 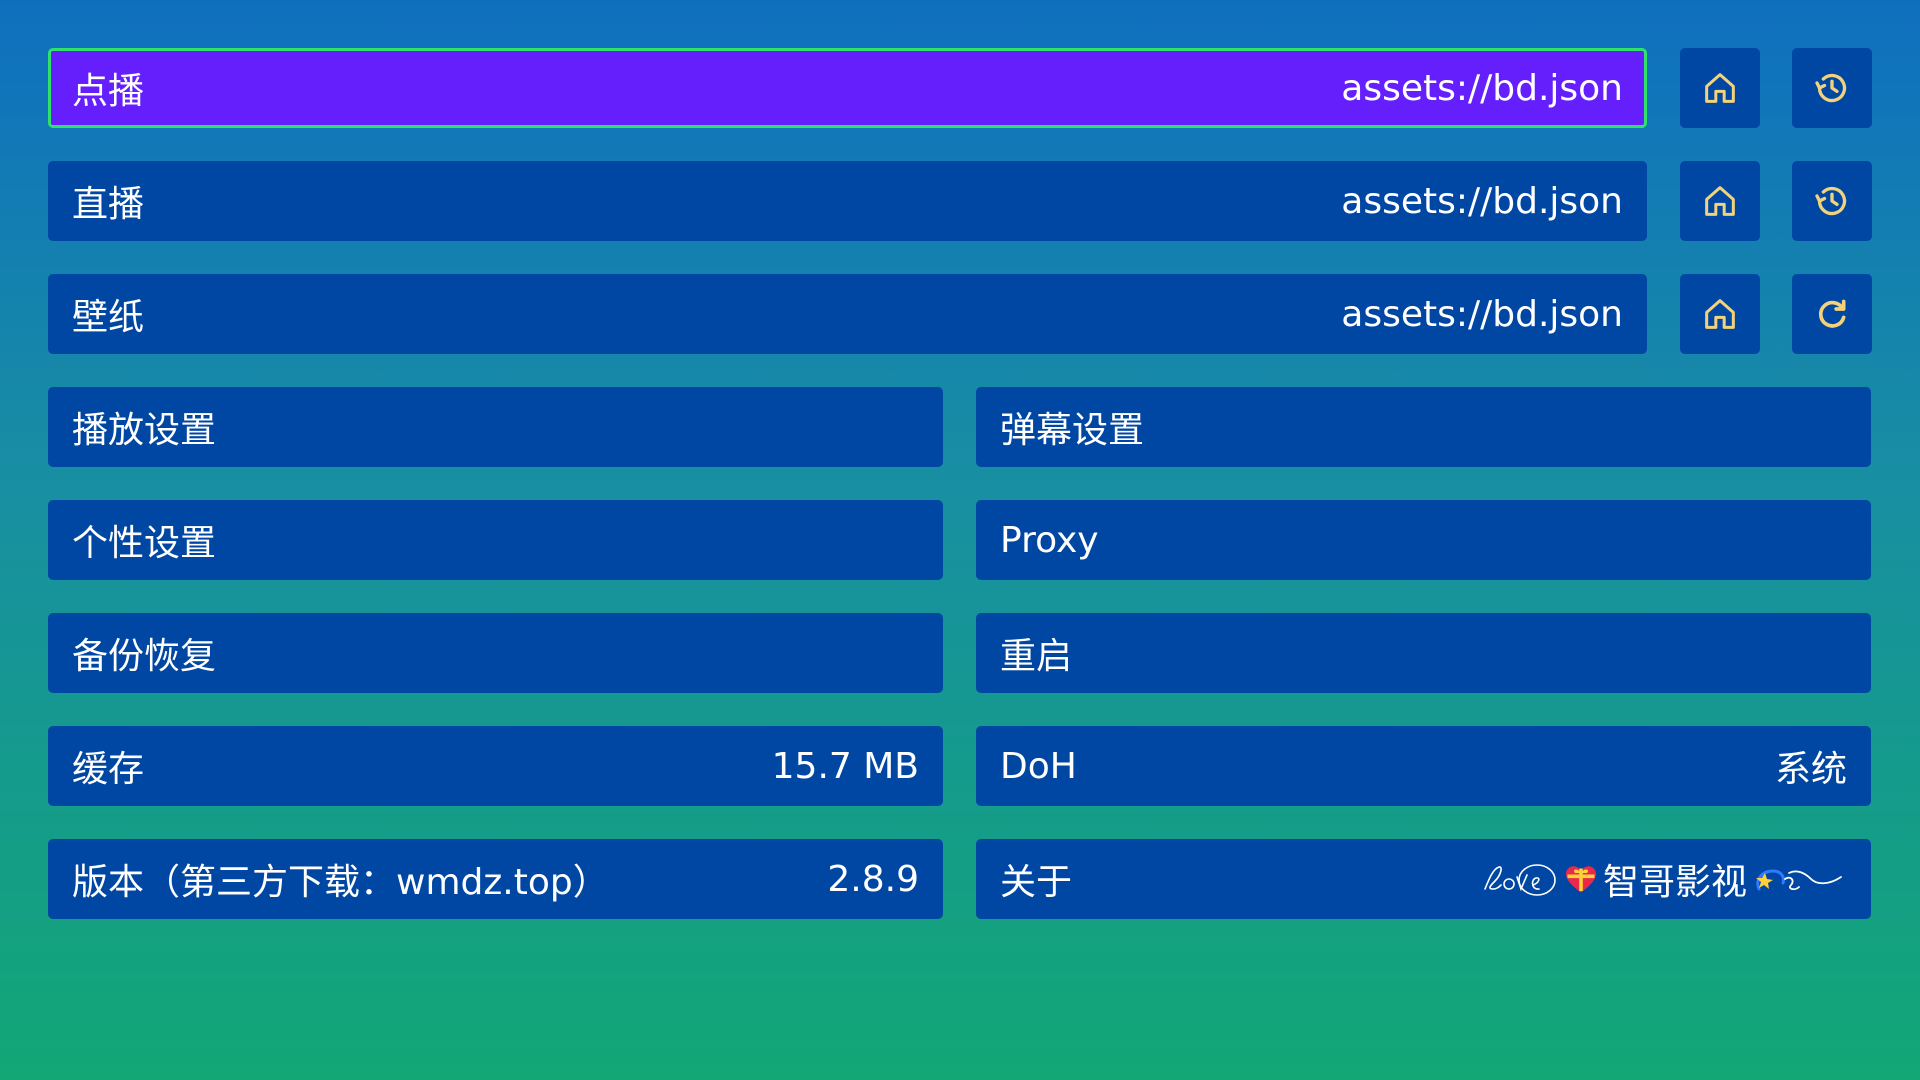 What do you see at coordinates (1049, 540) in the screenshot?
I see `proxy-label: Proxy` at bounding box center [1049, 540].